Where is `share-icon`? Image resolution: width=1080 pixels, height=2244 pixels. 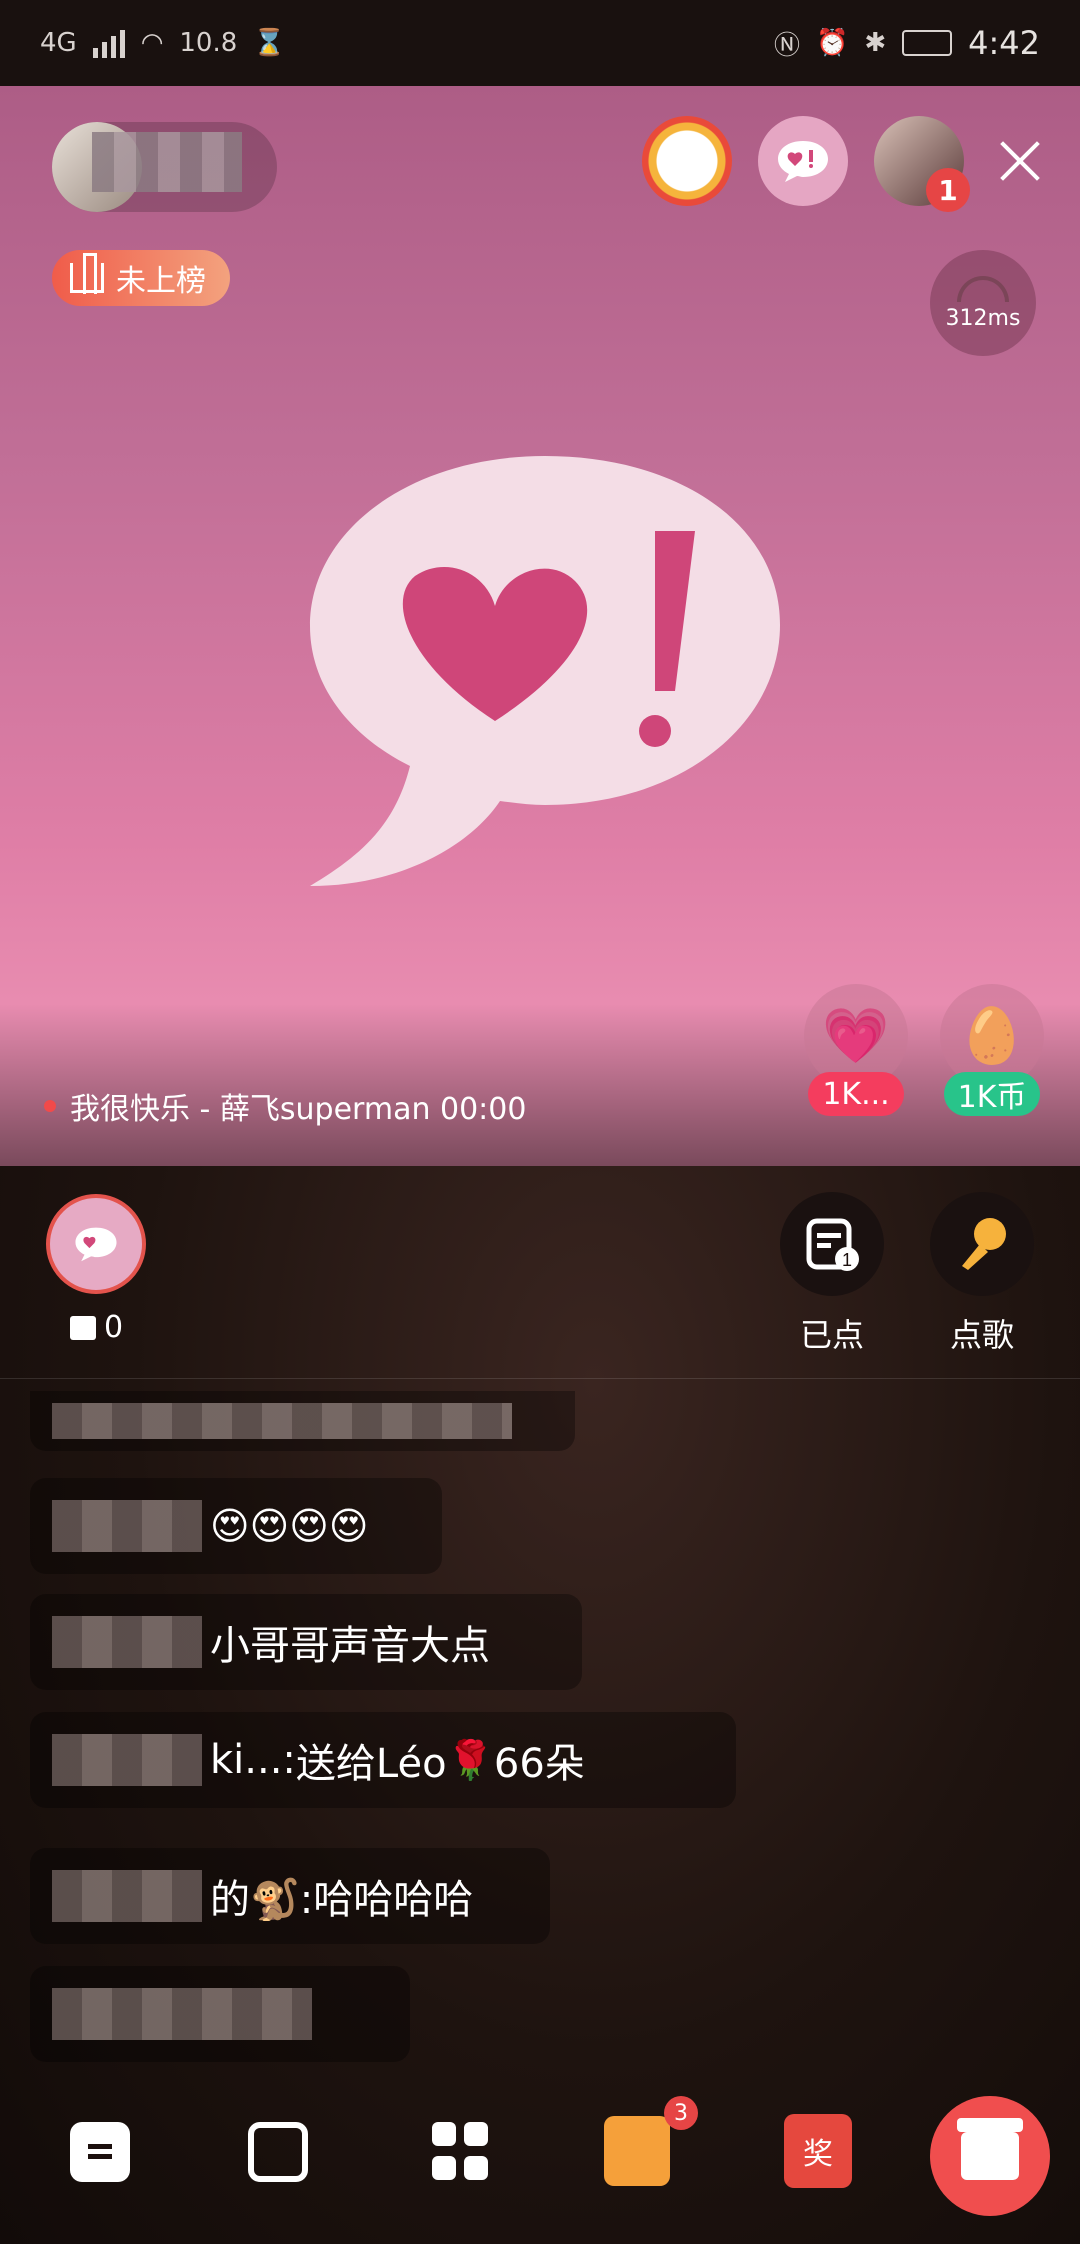 share-icon is located at coordinates (278, 2152).